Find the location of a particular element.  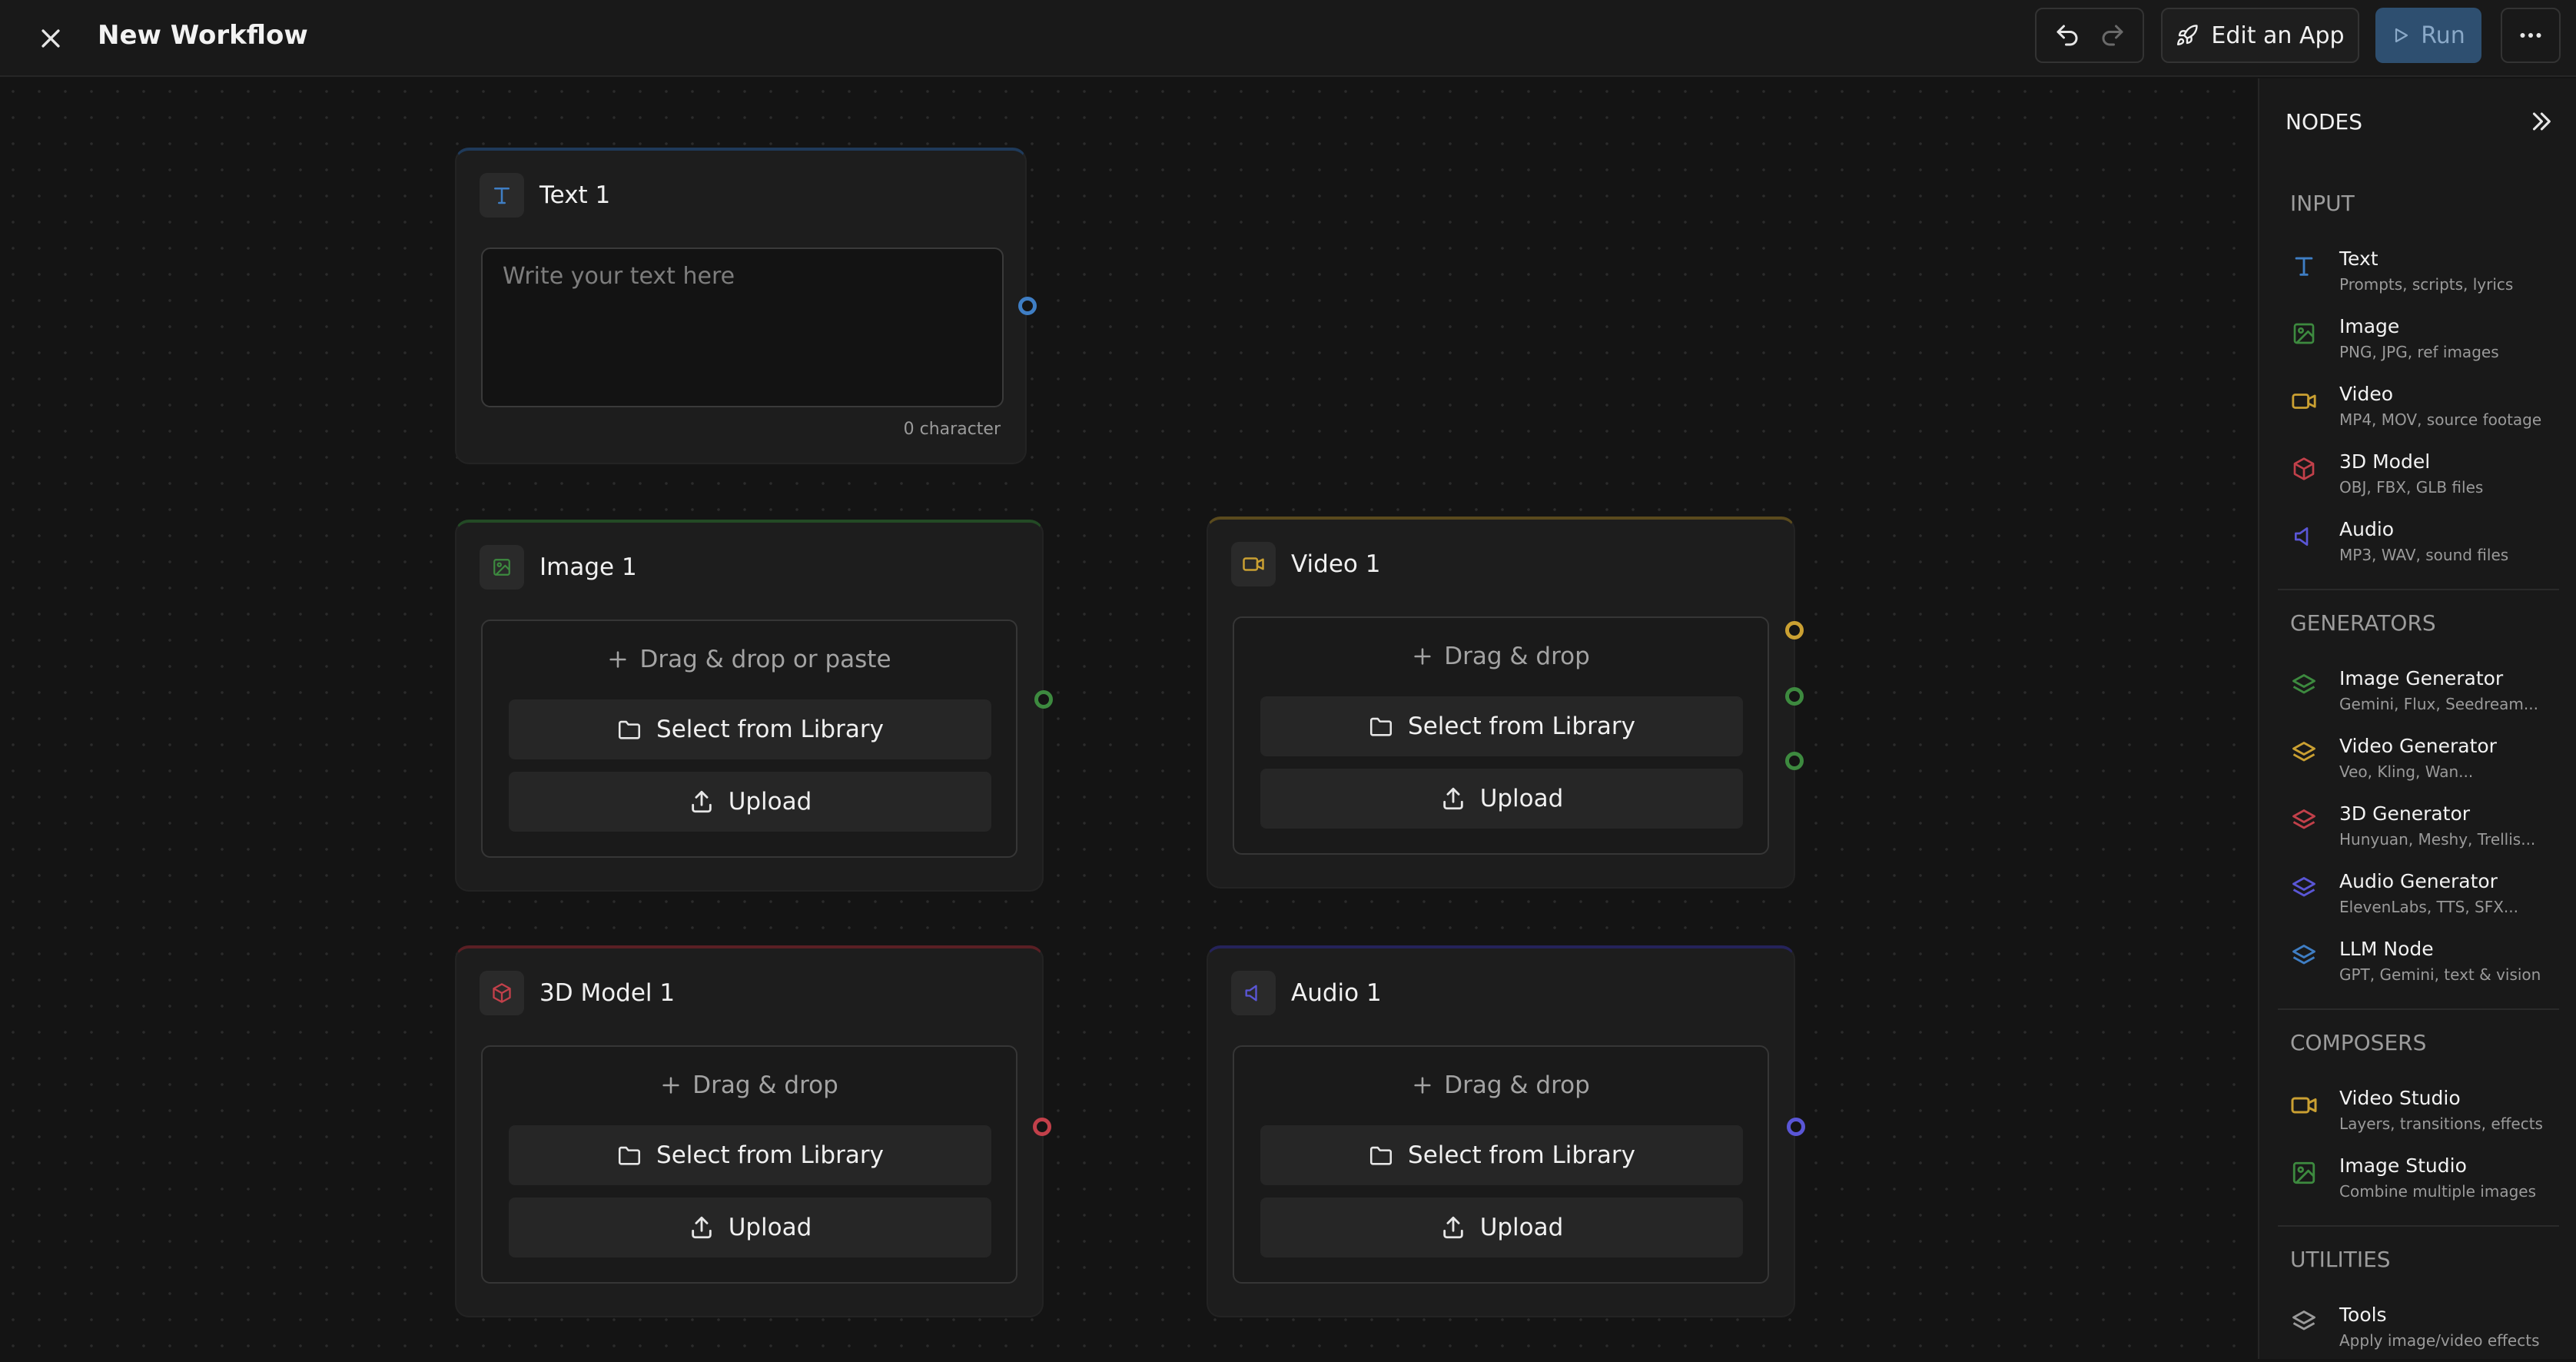

sidebar-item-video: Video MP4, MOV, source footage is located at coordinates (2420, 410).